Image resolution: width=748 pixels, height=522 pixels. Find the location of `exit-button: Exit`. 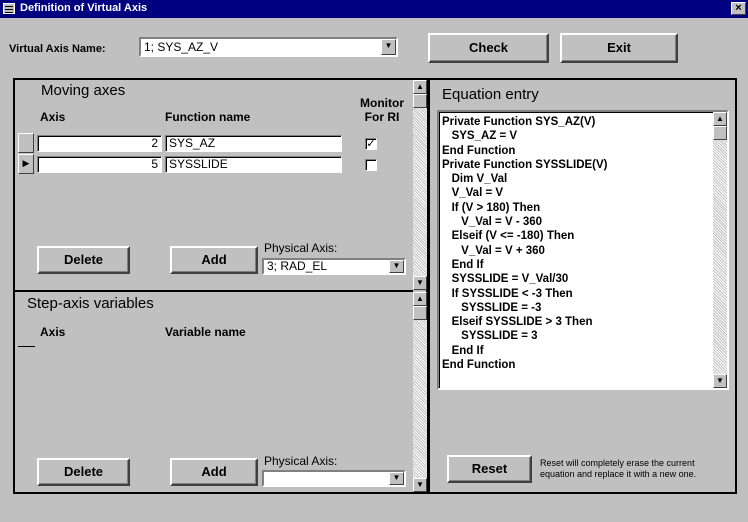

exit-button: Exit is located at coordinates (619, 48).